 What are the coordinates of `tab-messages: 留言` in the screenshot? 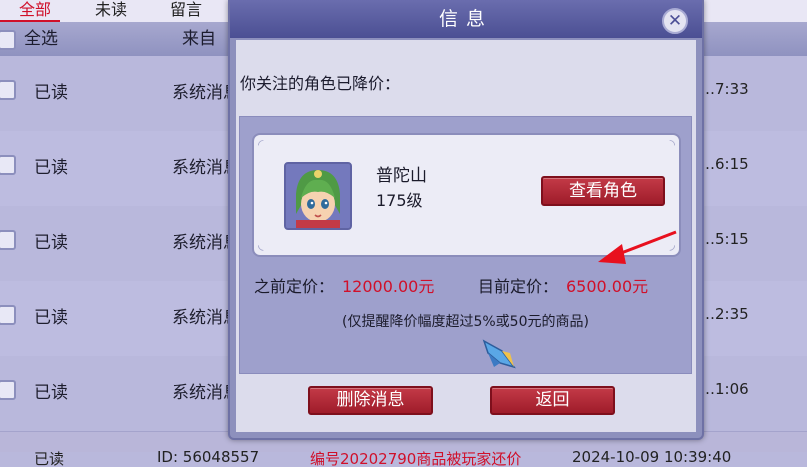 It's located at (186, 10).